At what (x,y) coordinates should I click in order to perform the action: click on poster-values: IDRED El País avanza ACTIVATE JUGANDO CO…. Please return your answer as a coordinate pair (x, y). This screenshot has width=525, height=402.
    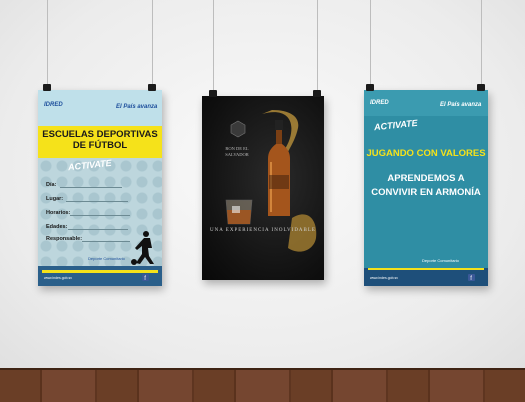
    Looking at the image, I should click on (426, 188).